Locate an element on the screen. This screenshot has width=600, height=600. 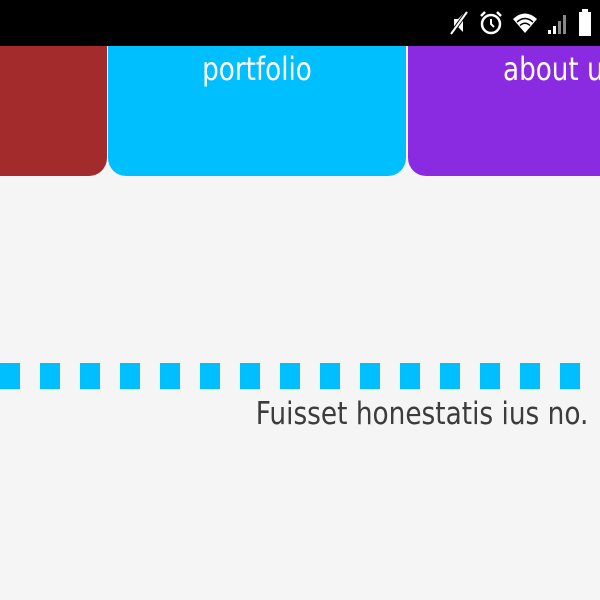
alarm-icon is located at coordinates (491, 23).